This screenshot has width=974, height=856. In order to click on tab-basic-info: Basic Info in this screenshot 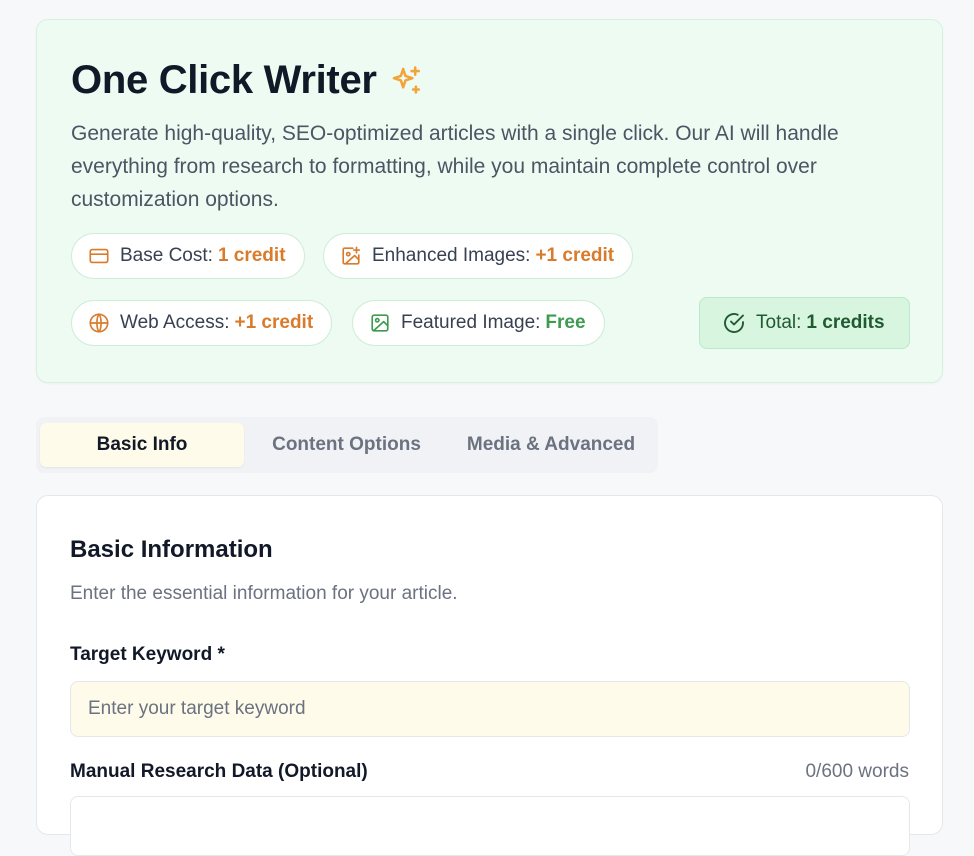, I will do `click(142, 445)`.